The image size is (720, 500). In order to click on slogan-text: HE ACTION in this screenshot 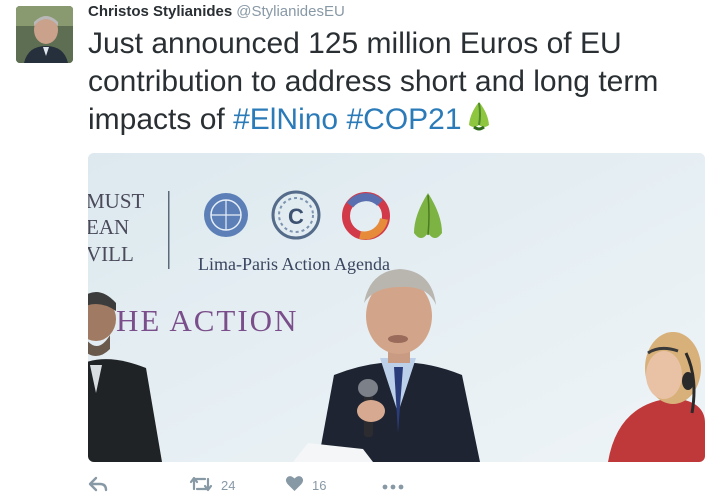, I will do `click(207, 320)`.